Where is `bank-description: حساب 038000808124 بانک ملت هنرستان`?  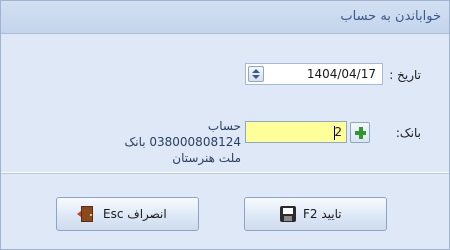
bank-description: حساب 038000808124 بانک ملت هنرستان is located at coordinates (182, 142).